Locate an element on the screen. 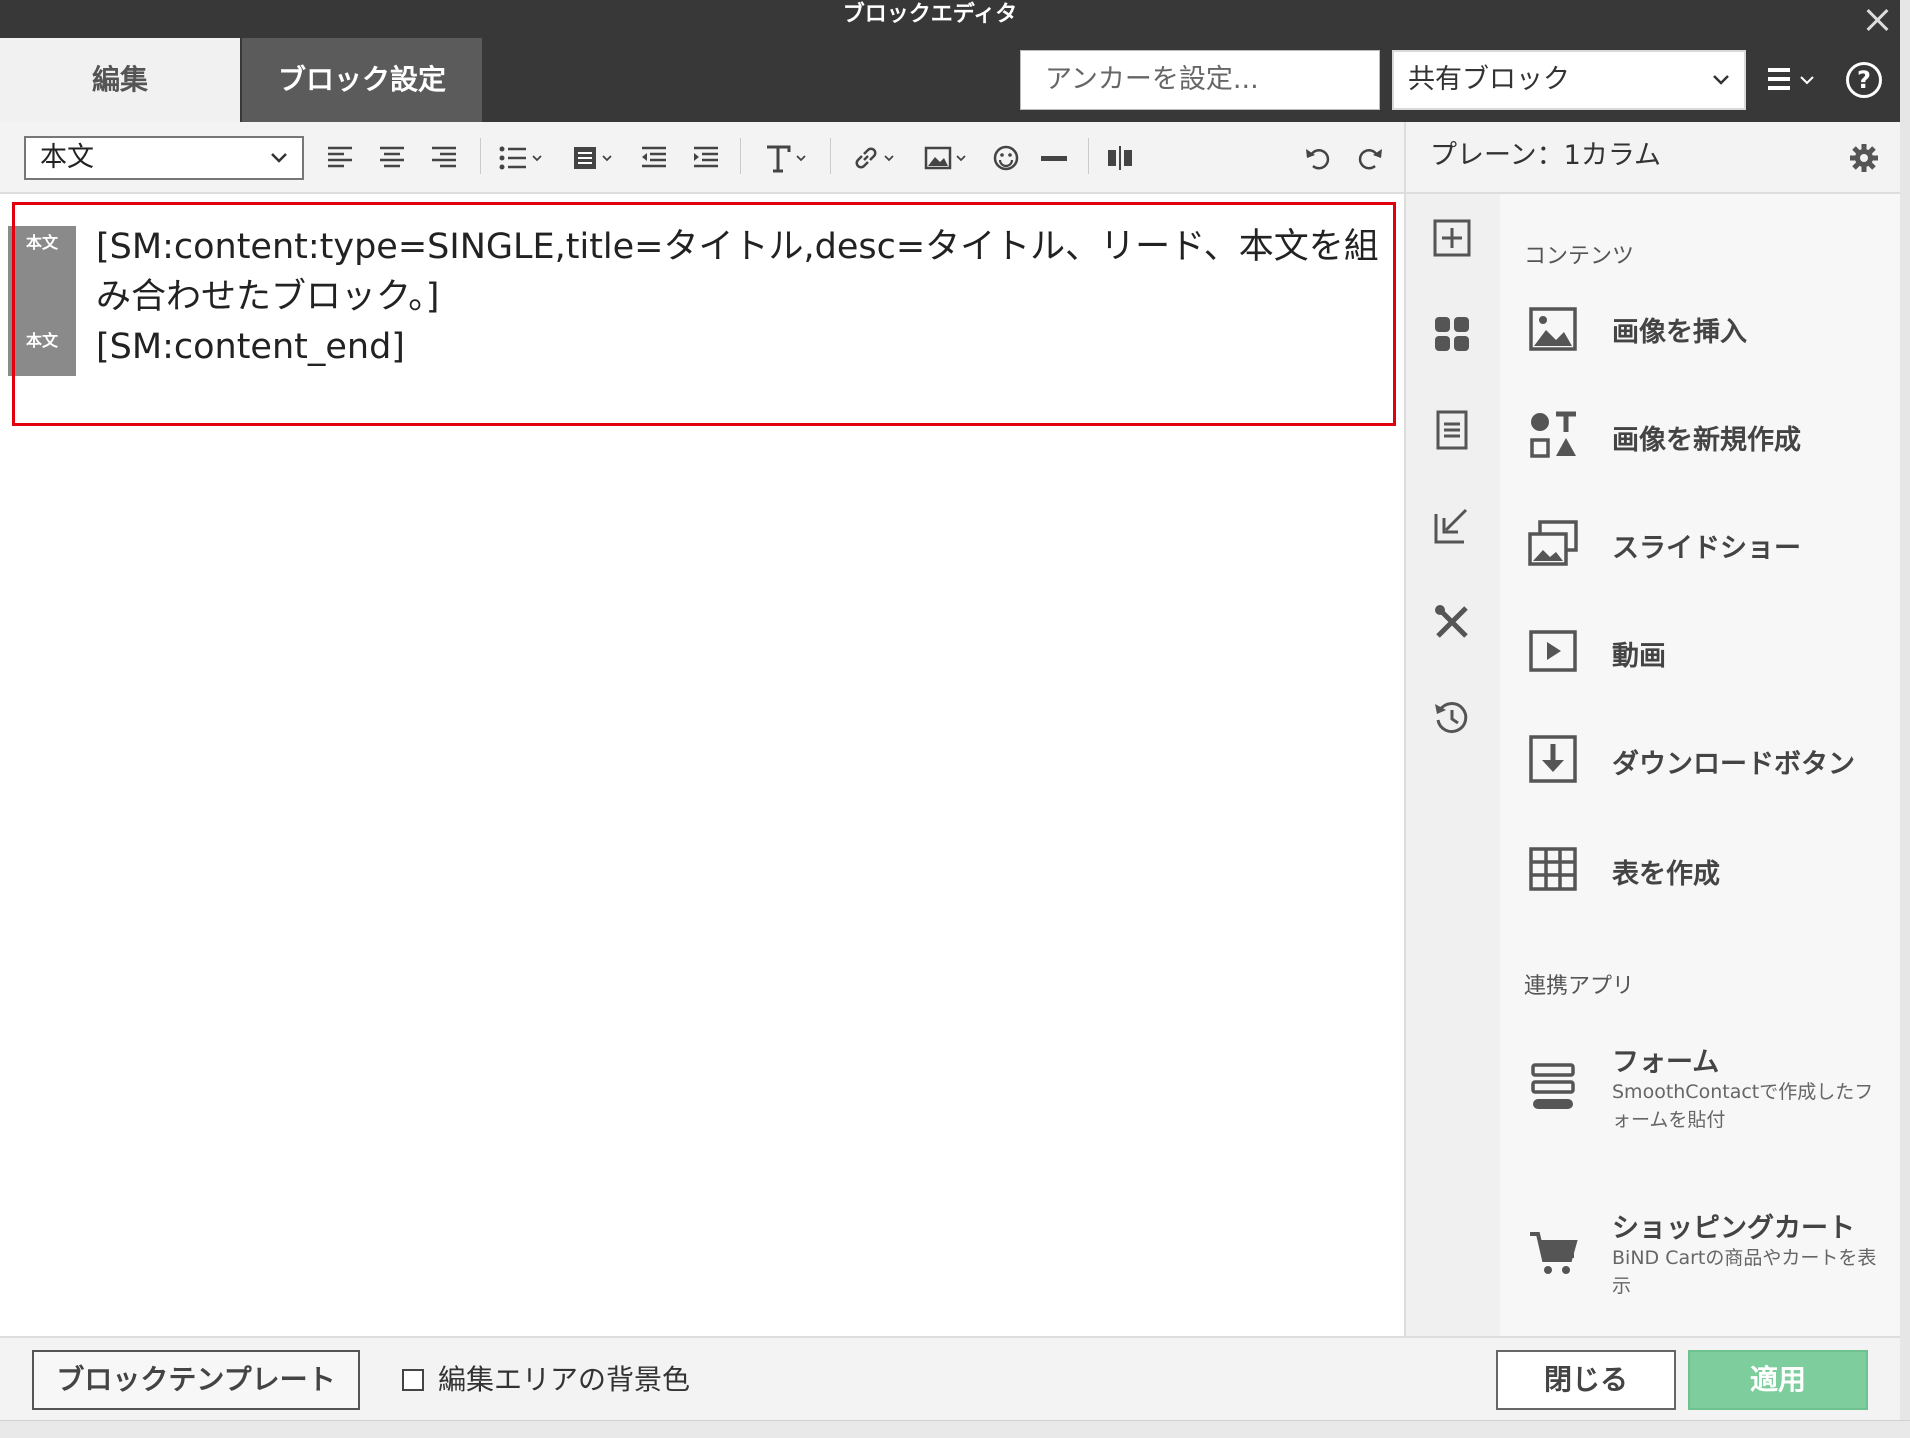 This screenshot has height=1438, width=1910. align-right-icon is located at coordinates (444, 158).